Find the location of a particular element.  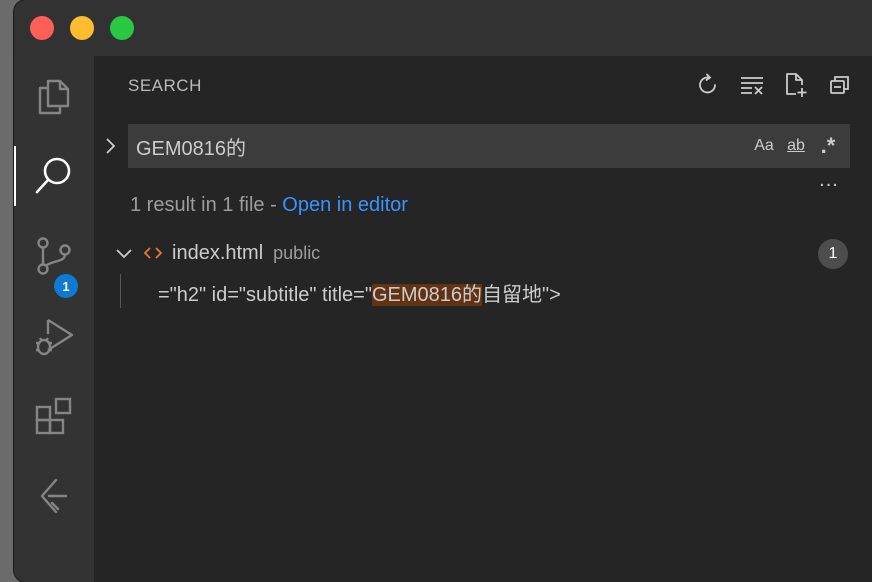

refresh-icon is located at coordinates (707, 83).